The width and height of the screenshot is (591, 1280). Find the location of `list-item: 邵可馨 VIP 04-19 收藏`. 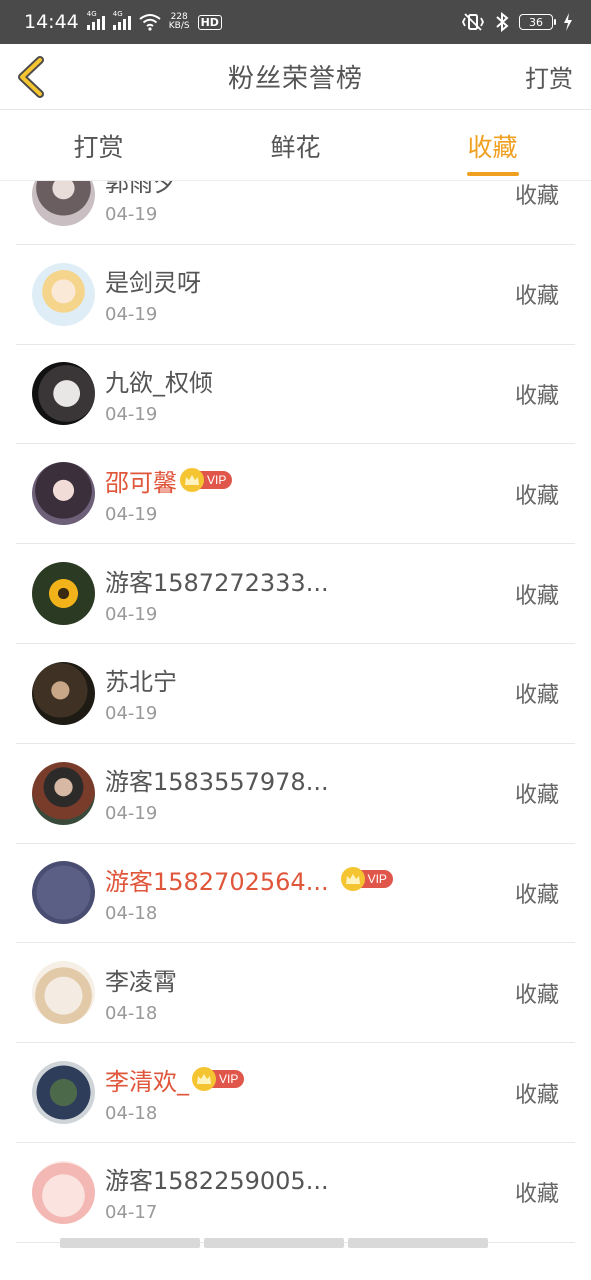

list-item: 邵可馨 VIP 04-19 收藏 is located at coordinates (295, 494).